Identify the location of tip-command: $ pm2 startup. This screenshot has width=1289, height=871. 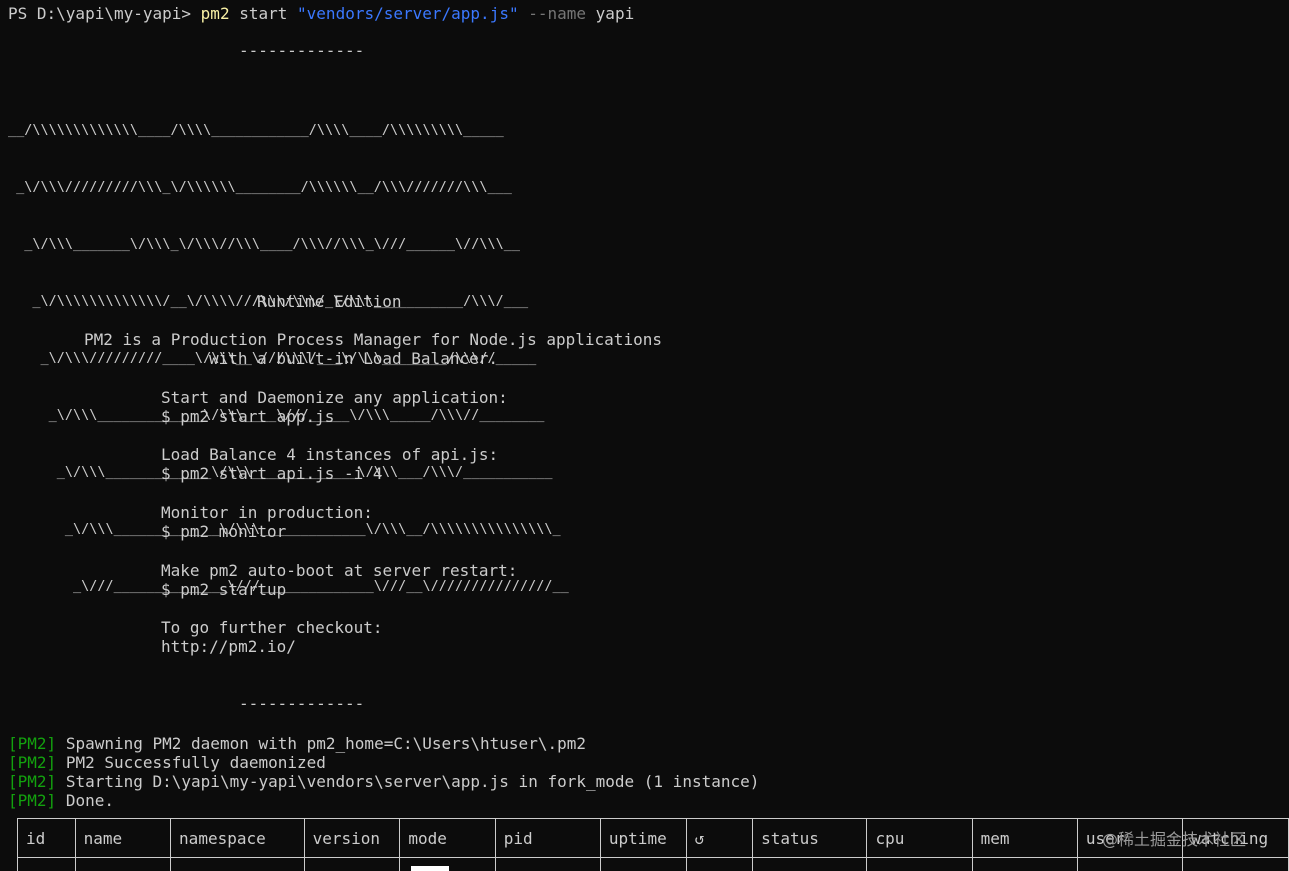
(224, 589).